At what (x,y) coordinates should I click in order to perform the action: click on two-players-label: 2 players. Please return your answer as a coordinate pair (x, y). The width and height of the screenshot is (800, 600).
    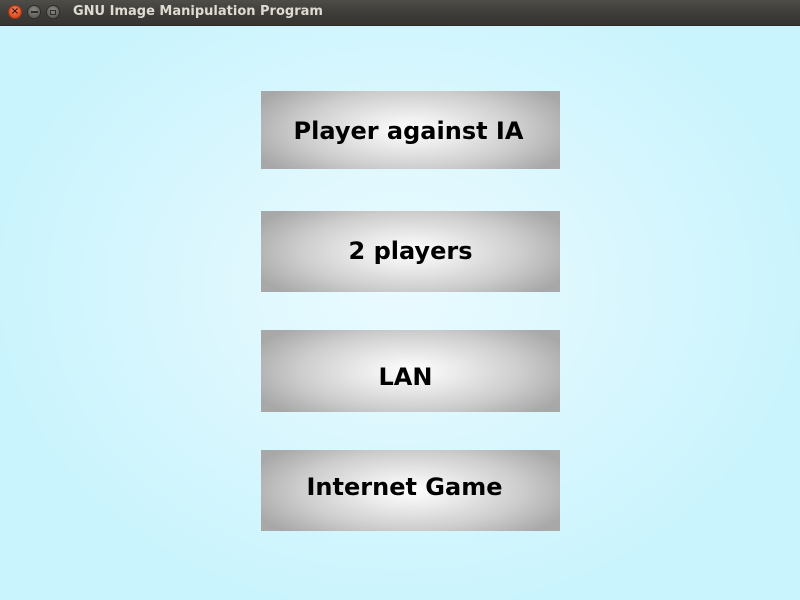
    Looking at the image, I should click on (410, 250).